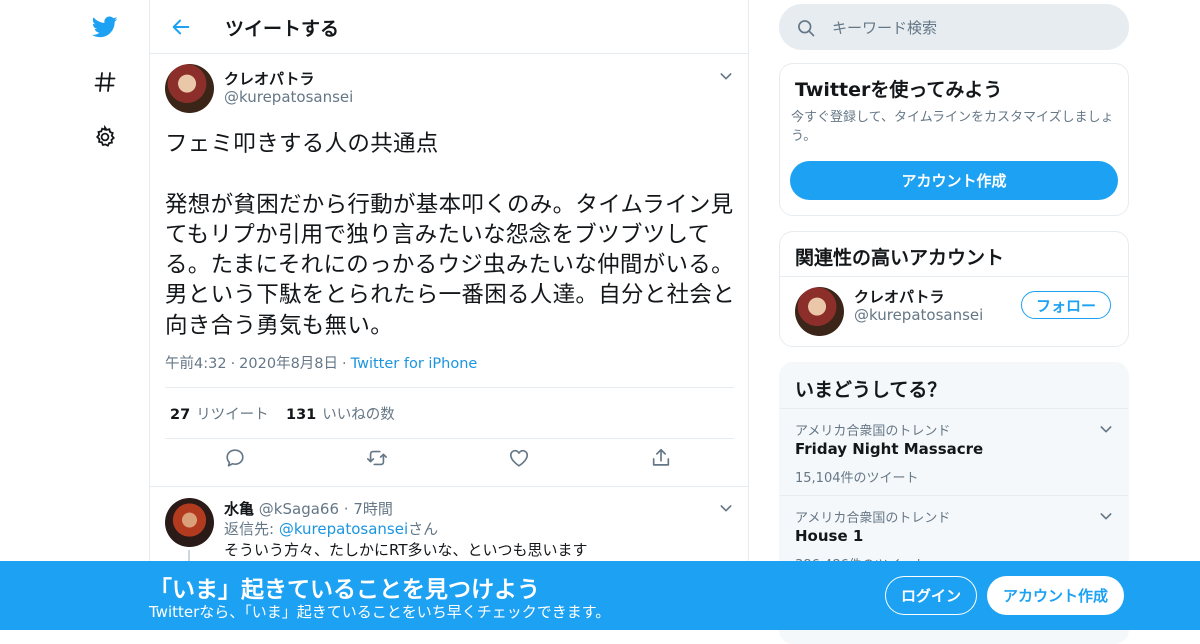  What do you see at coordinates (954, 180) in the screenshot?
I see `create-account-button: アカウント作成` at bounding box center [954, 180].